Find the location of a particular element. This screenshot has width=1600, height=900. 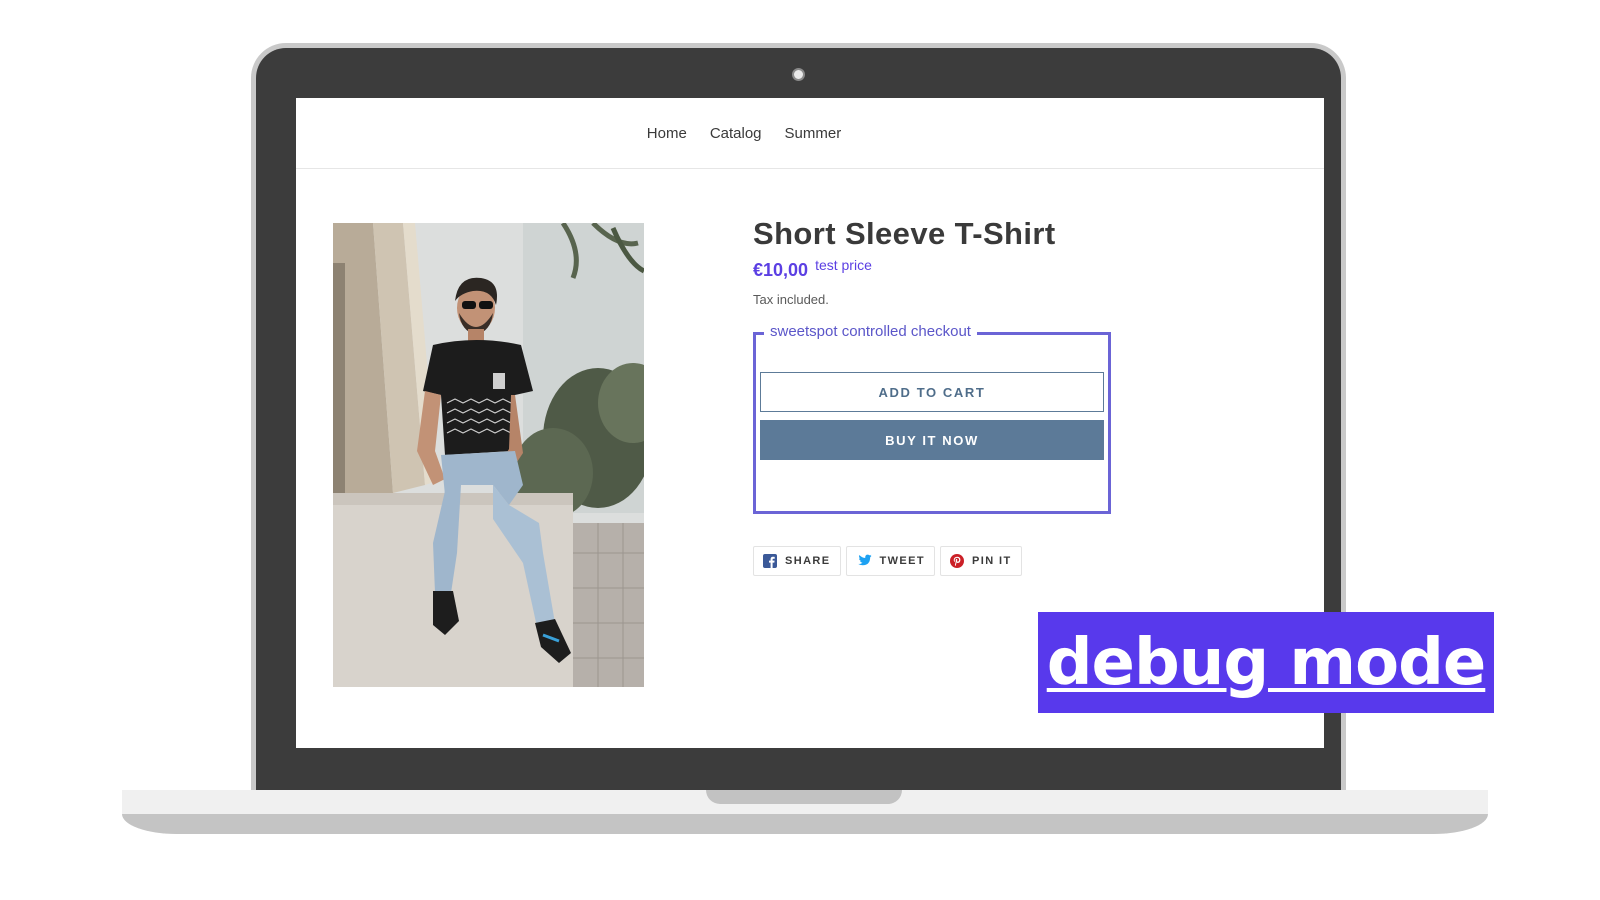

share-facebook-button: SHARE is located at coordinates (797, 561).